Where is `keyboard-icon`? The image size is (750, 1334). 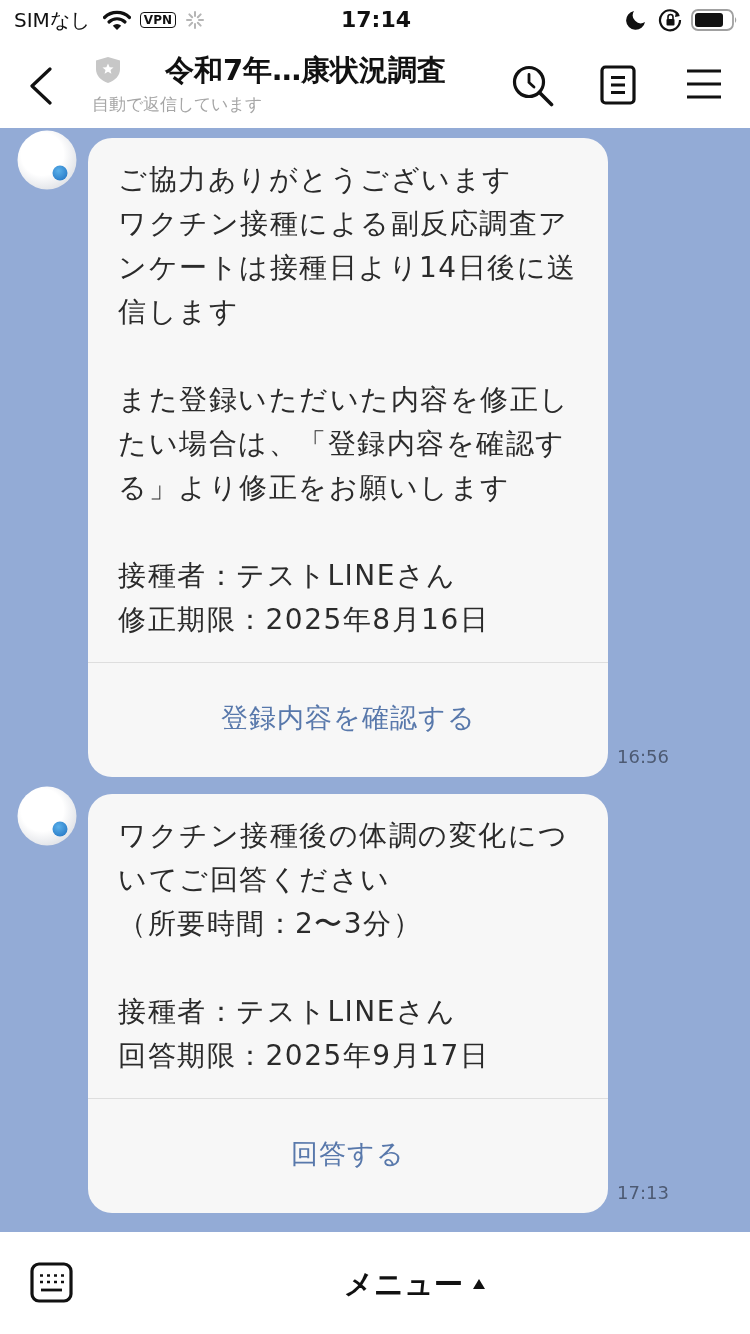
keyboard-icon is located at coordinates (51, 1282).